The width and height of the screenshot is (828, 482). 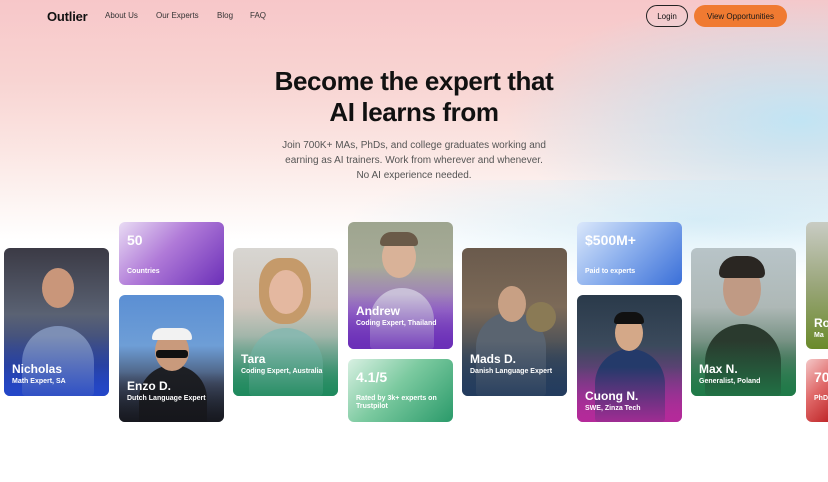 I want to click on stat-value: $500M+, so click(x=610, y=240).